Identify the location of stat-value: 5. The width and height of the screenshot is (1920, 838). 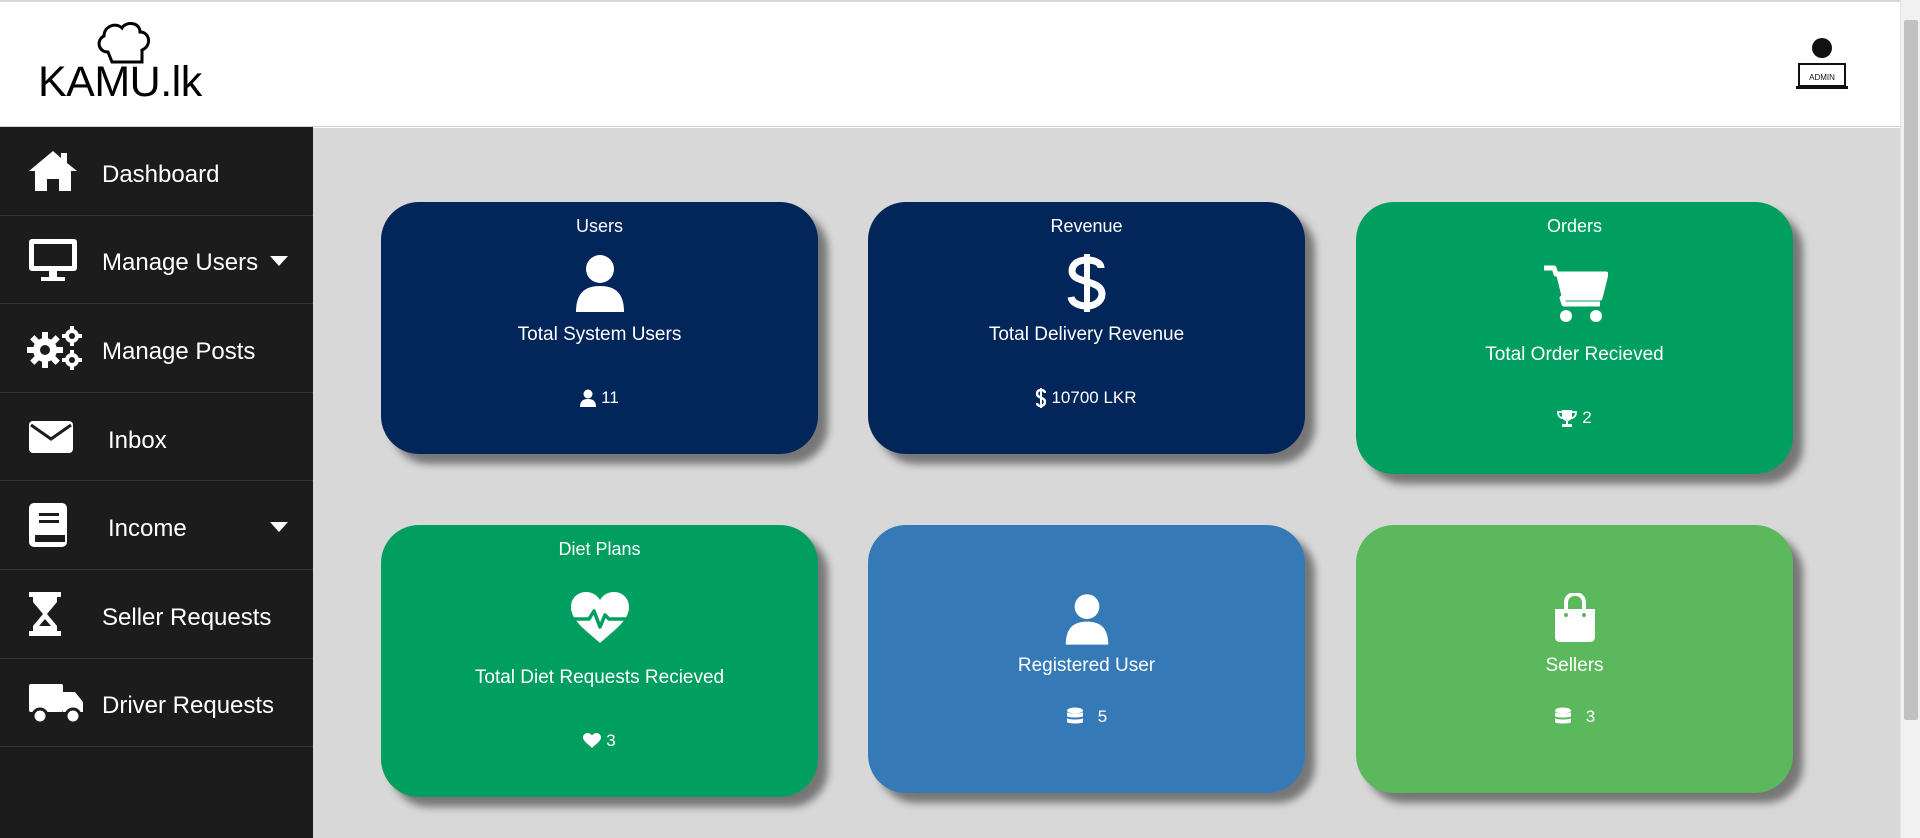
(1102, 716).